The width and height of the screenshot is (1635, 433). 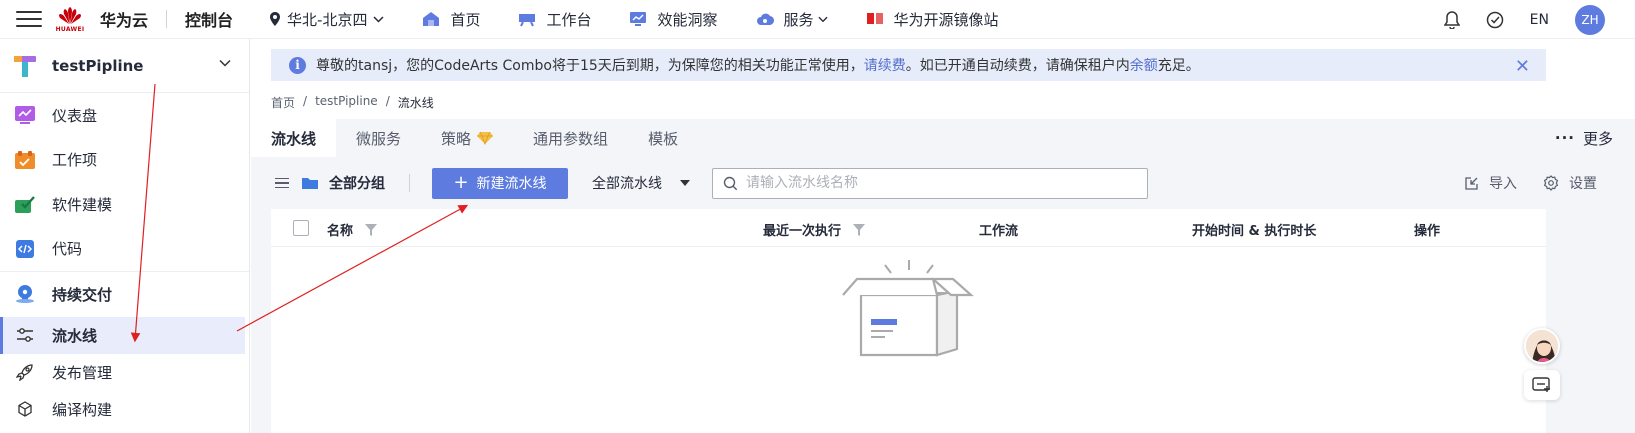 What do you see at coordinates (346, 102) in the screenshot?
I see `breadcrumb-project: testPipline` at bounding box center [346, 102].